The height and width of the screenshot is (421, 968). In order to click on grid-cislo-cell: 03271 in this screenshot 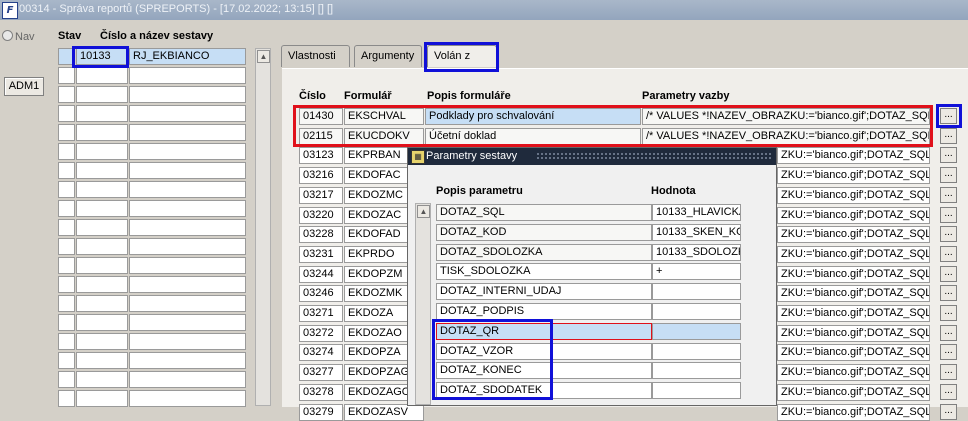, I will do `click(321, 313)`.